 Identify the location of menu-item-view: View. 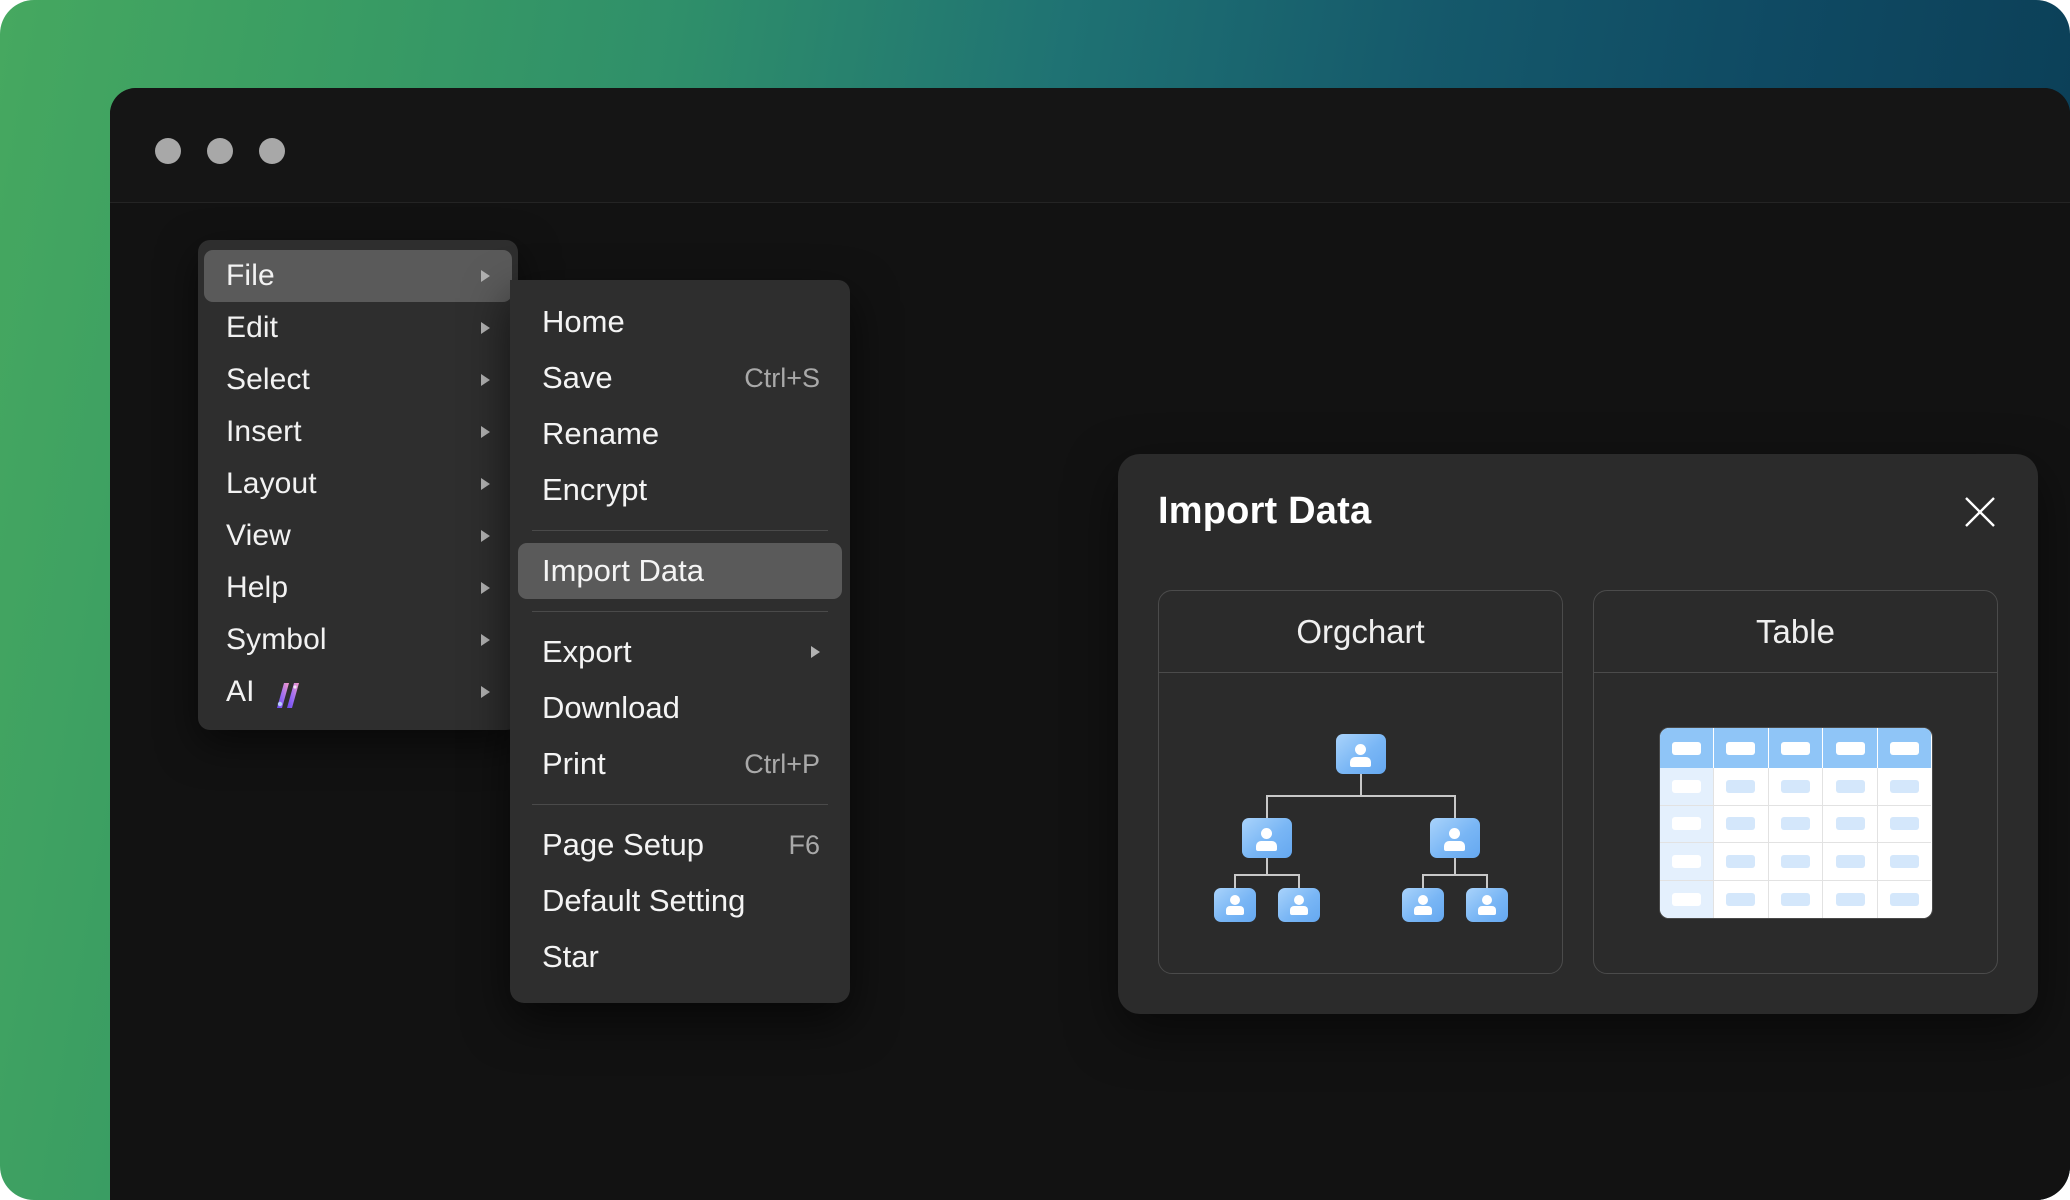
(358, 536).